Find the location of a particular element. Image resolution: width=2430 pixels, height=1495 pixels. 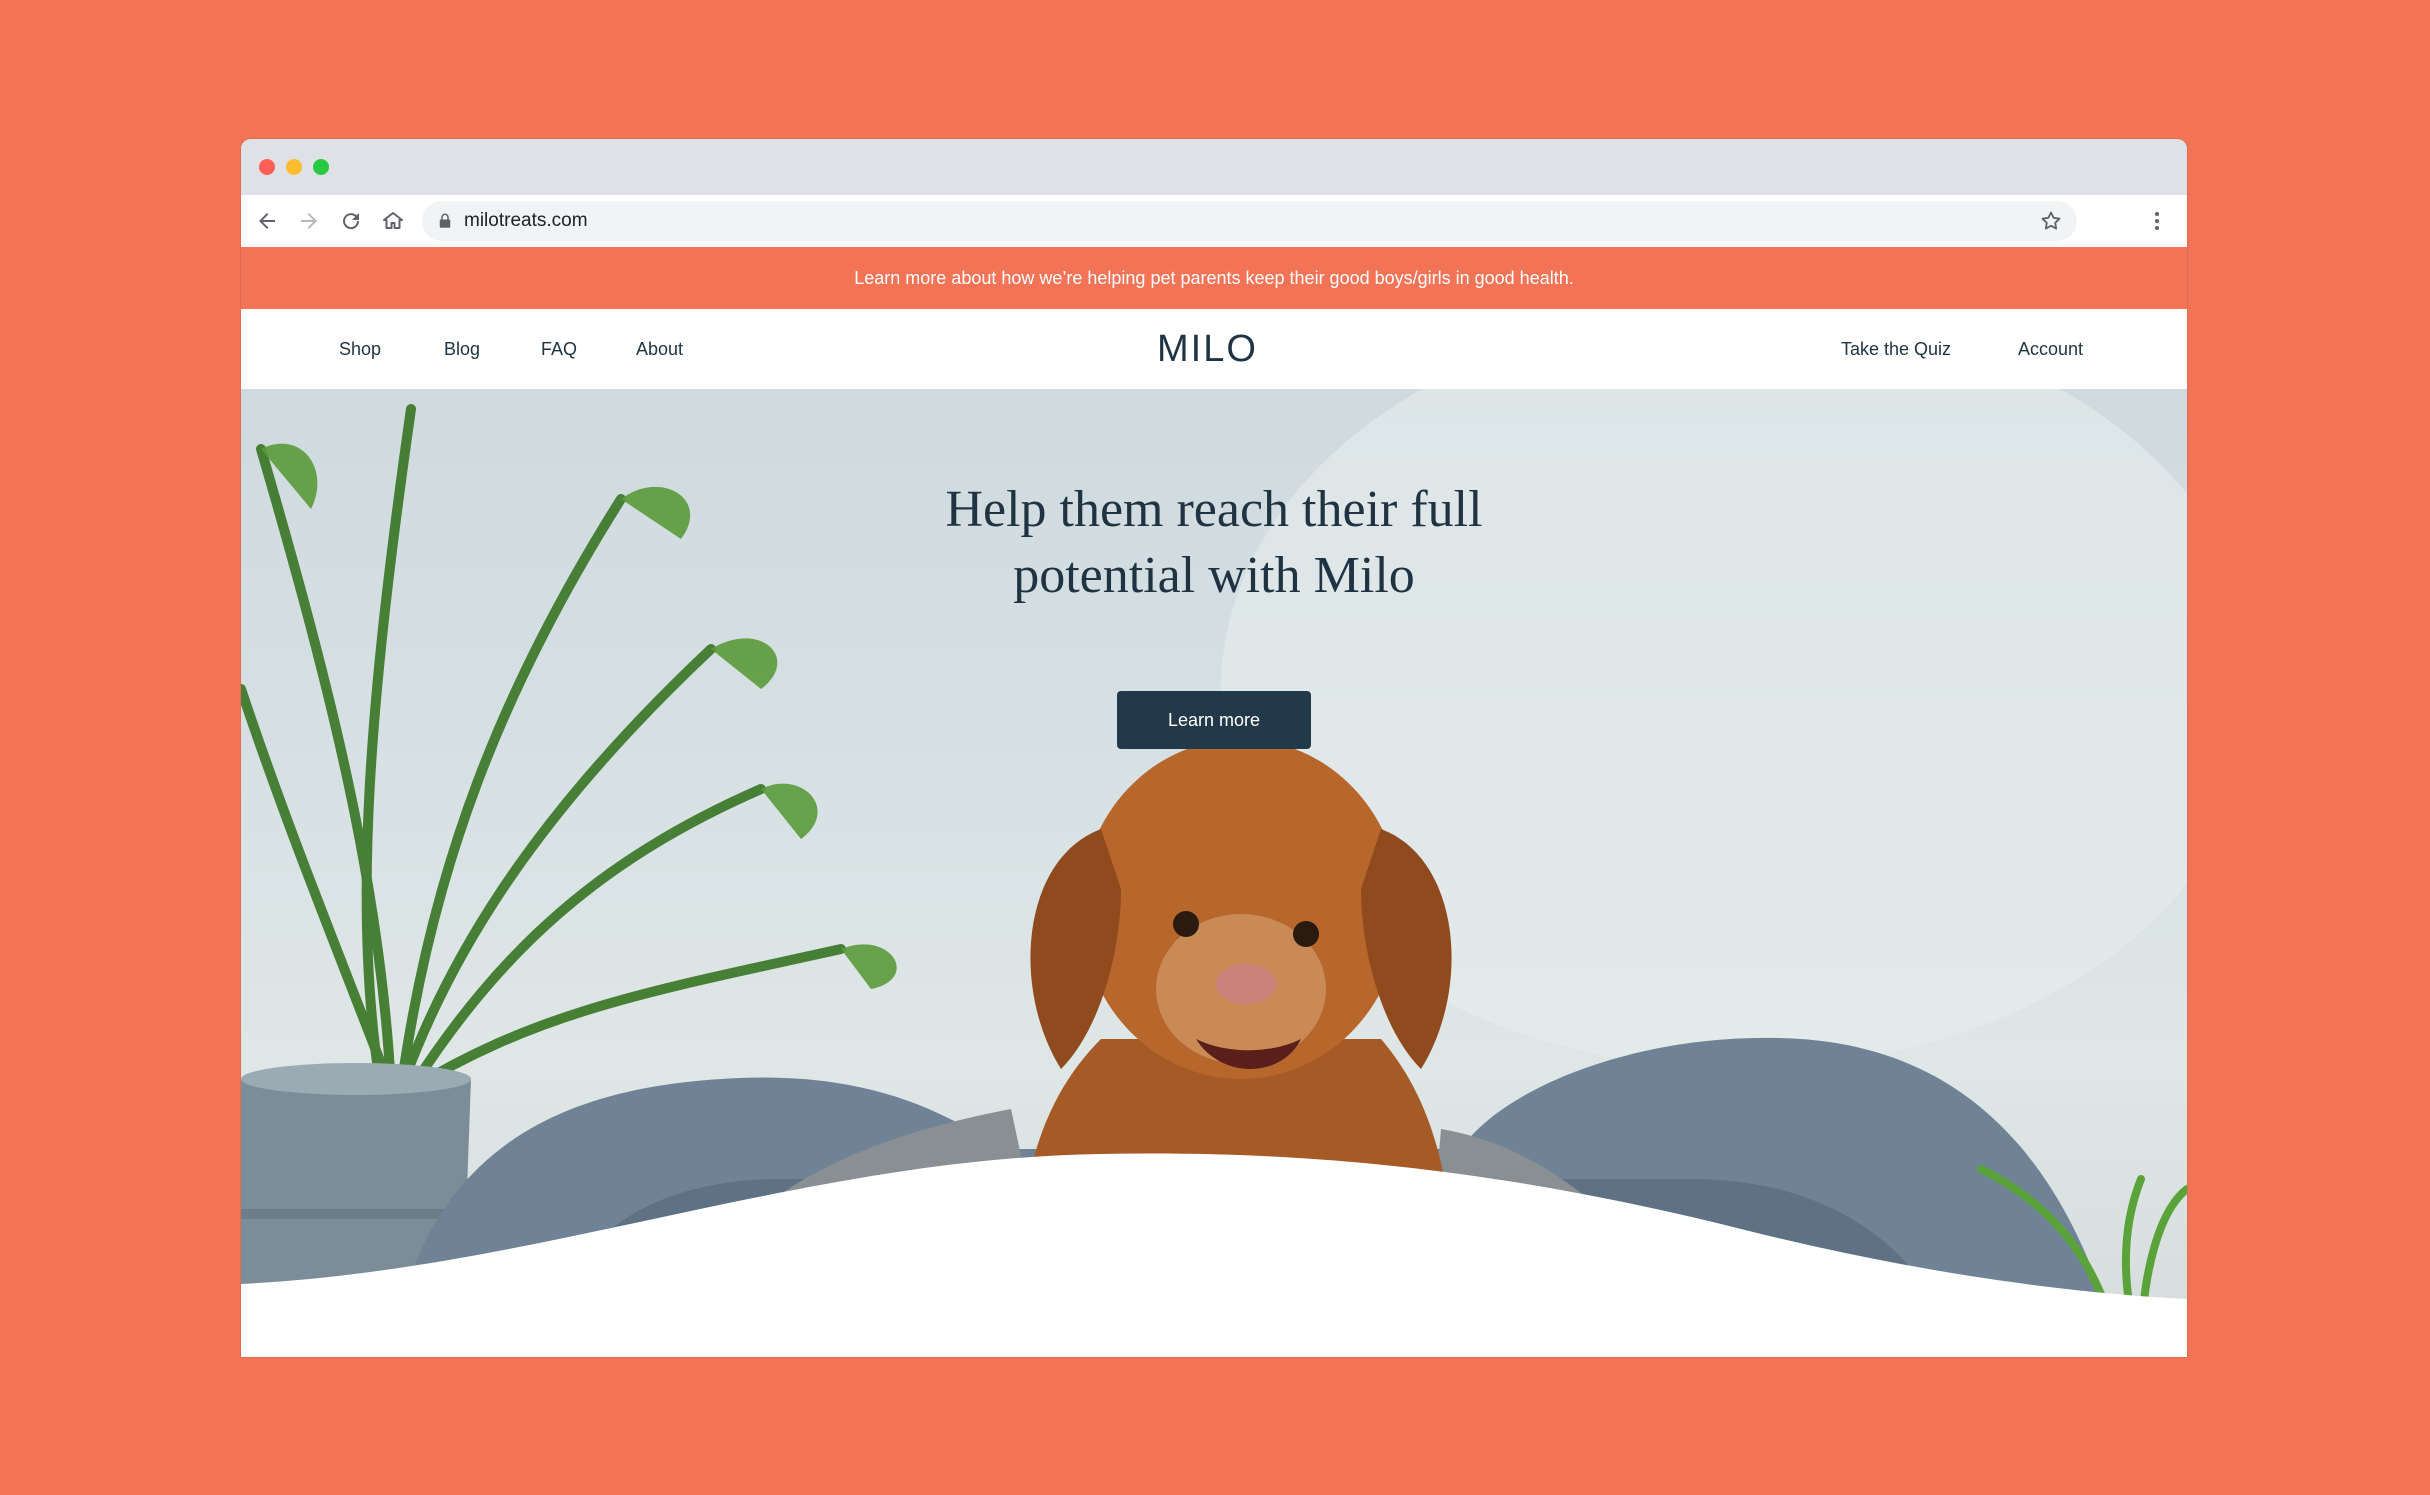

hero-title-line-1: Help them reach their full is located at coordinates (1214, 509).